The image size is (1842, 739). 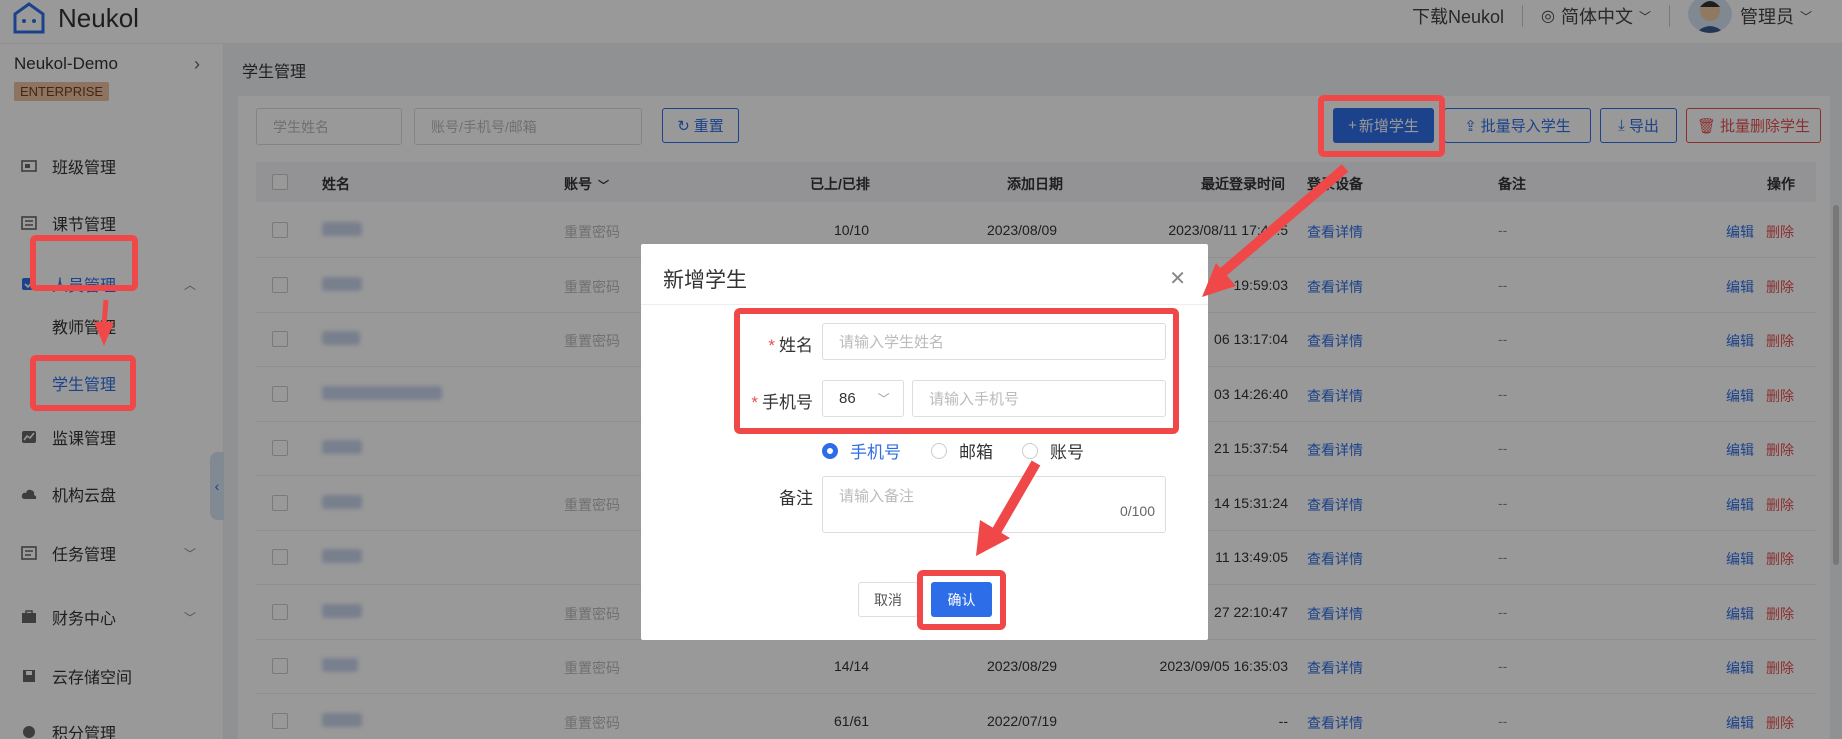 What do you see at coordinates (1016, 497) in the screenshot?
I see `arrow-form-to-confirm` at bounding box center [1016, 497].